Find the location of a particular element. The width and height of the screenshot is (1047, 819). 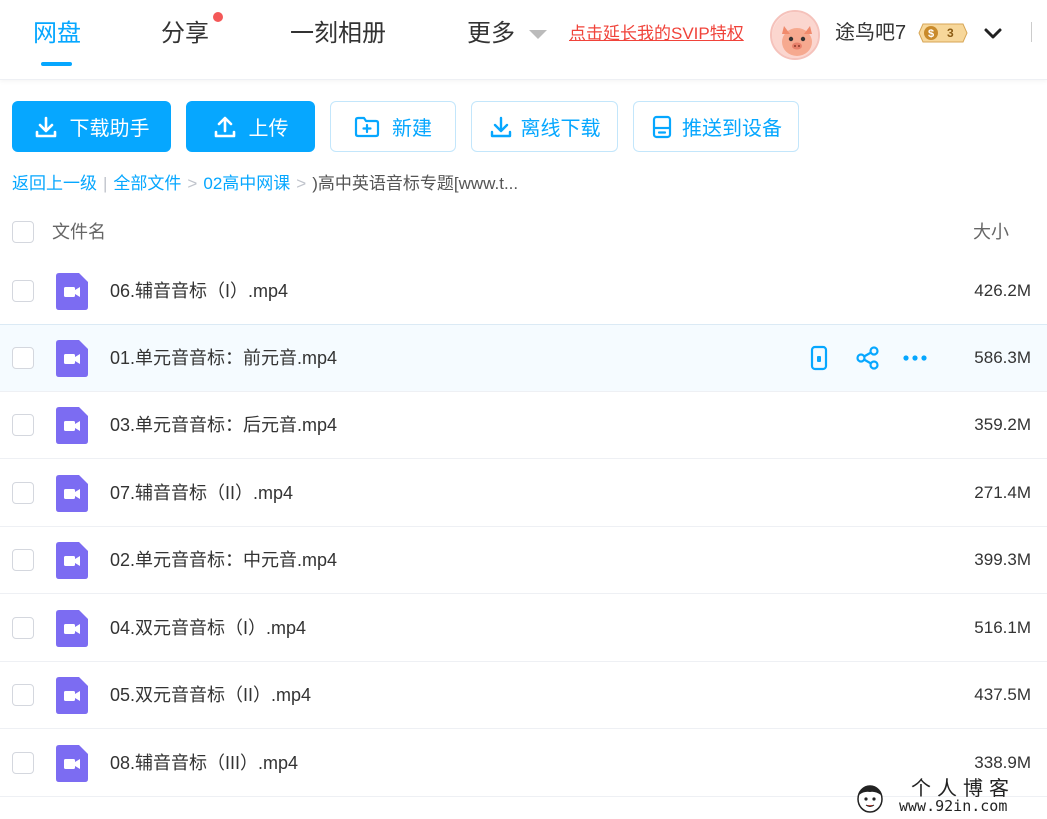

svip-promo-link: 点击延长我的SVIP特权 is located at coordinates (656, 34).